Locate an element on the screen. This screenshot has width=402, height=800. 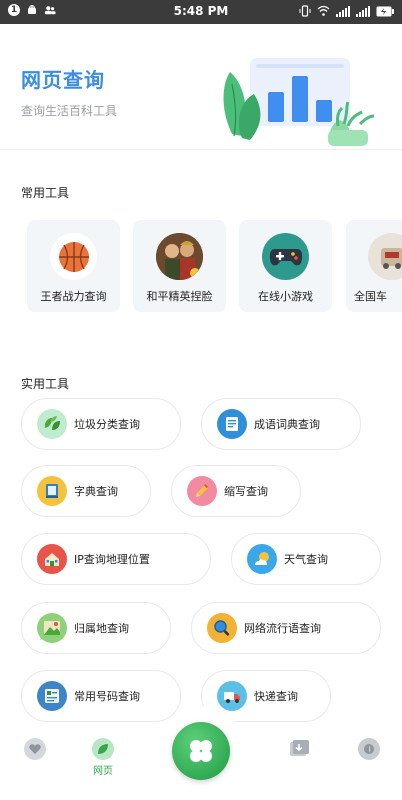
heart-icon is located at coordinates (35, 749).